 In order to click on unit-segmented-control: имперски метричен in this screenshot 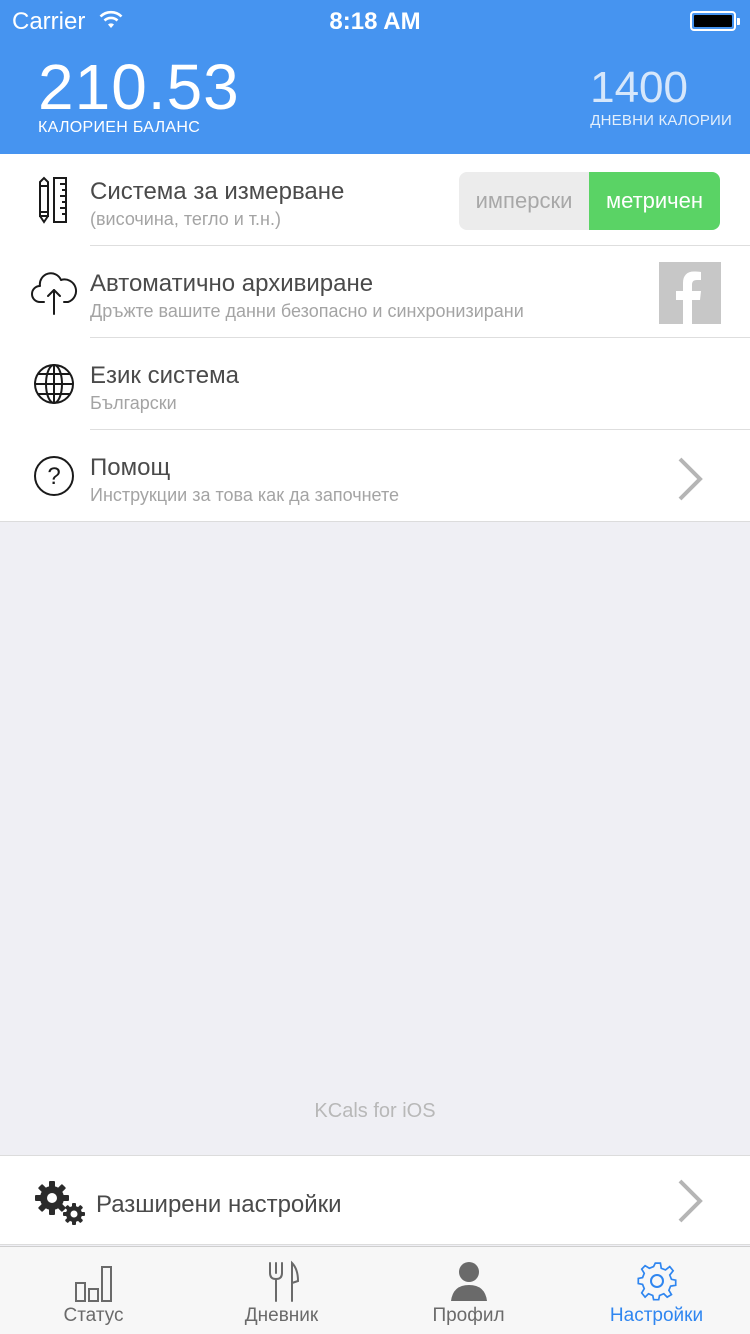, I will do `click(589, 201)`.